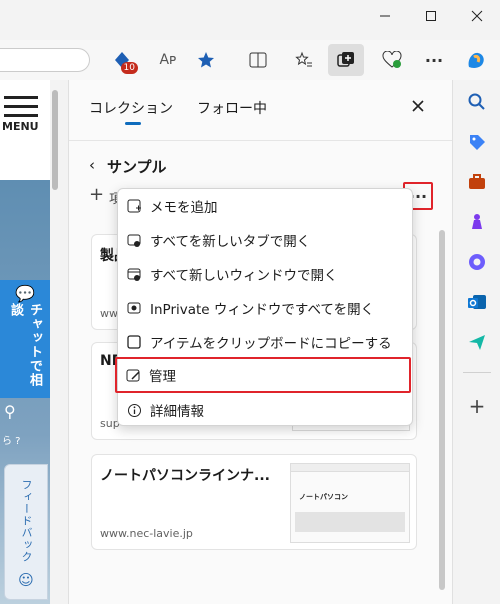 This screenshot has width=500, height=604. I want to click on favorites-button, so click(304, 60).